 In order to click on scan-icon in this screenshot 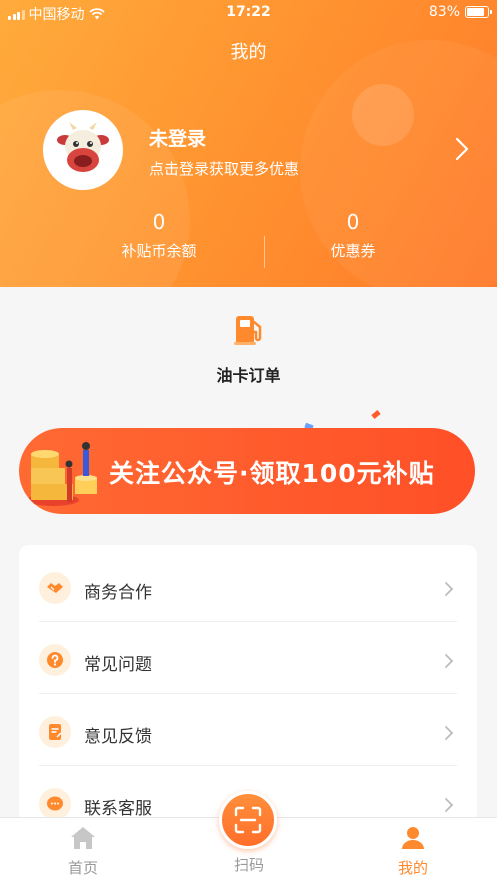, I will do `click(248, 820)`.